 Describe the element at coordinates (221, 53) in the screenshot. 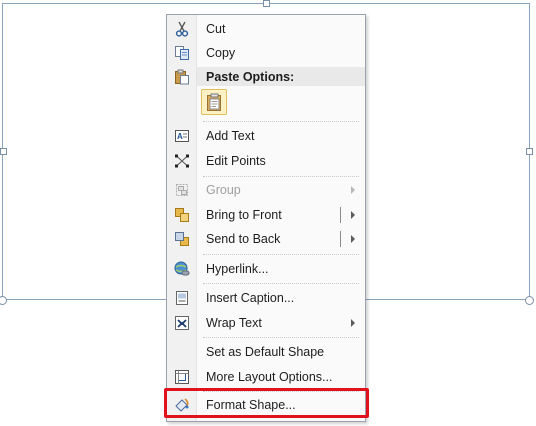

I see `menu-item-label: Copy` at that location.